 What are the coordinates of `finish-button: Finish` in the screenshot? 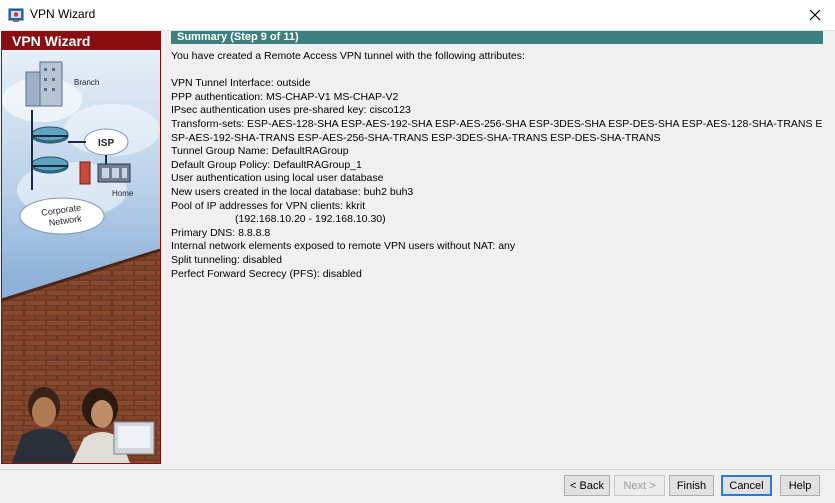 It's located at (691, 485).